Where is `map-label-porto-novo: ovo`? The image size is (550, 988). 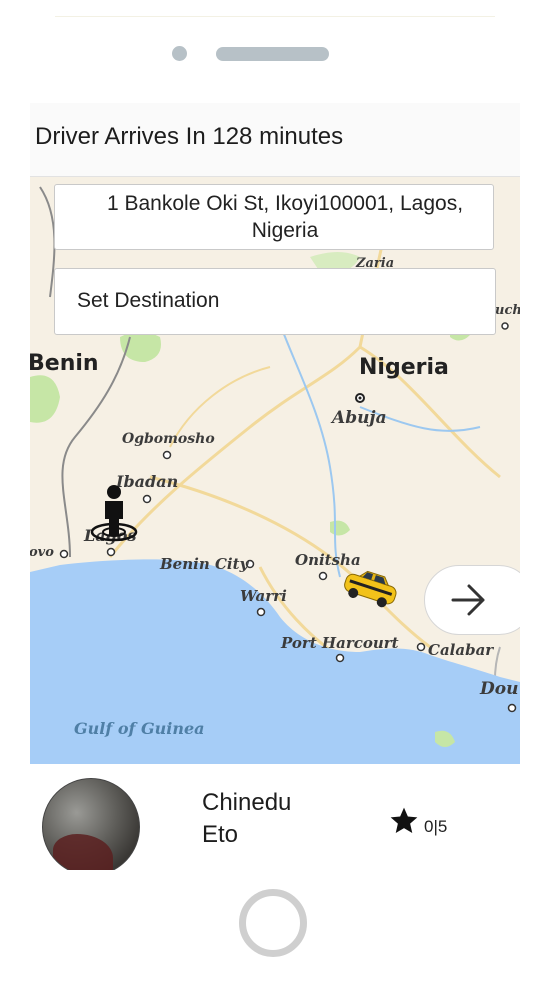
map-label-porto-novo: ovo is located at coordinates (42, 552).